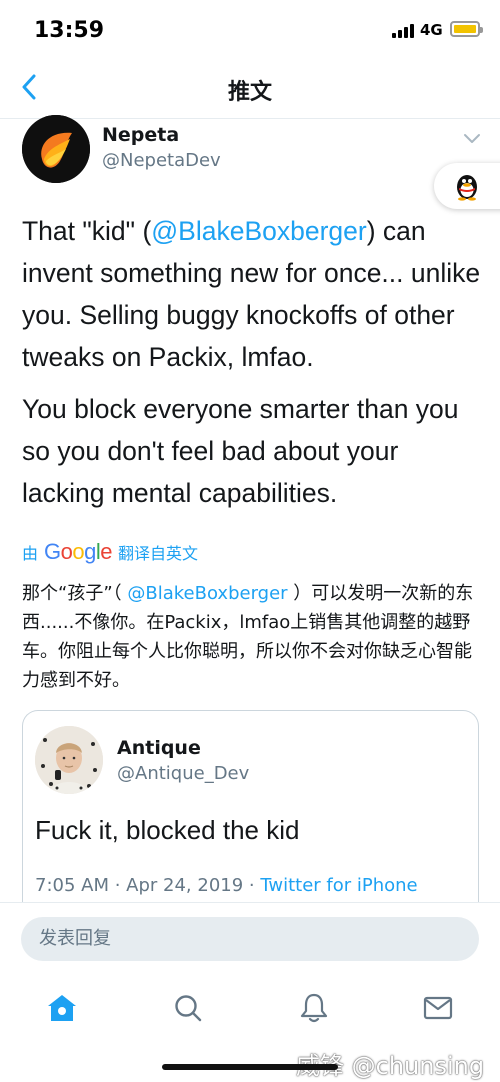 This screenshot has width=500, height=1082. Describe the element at coordinates (250, 1007) in the screenshot. I see `tab-bar` at that location.